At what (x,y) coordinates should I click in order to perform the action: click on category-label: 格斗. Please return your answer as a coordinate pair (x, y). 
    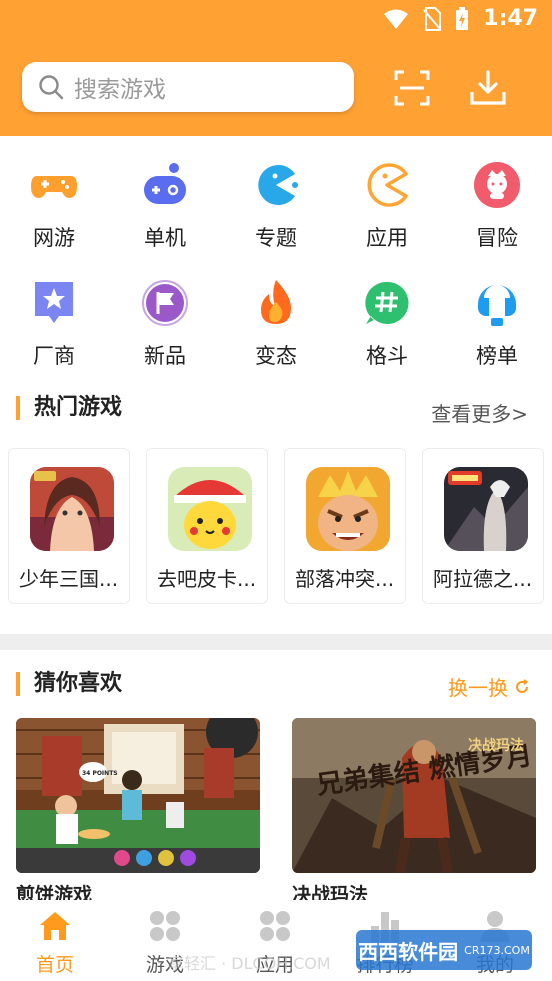
    Looking at the image, I should click on (387, 356).